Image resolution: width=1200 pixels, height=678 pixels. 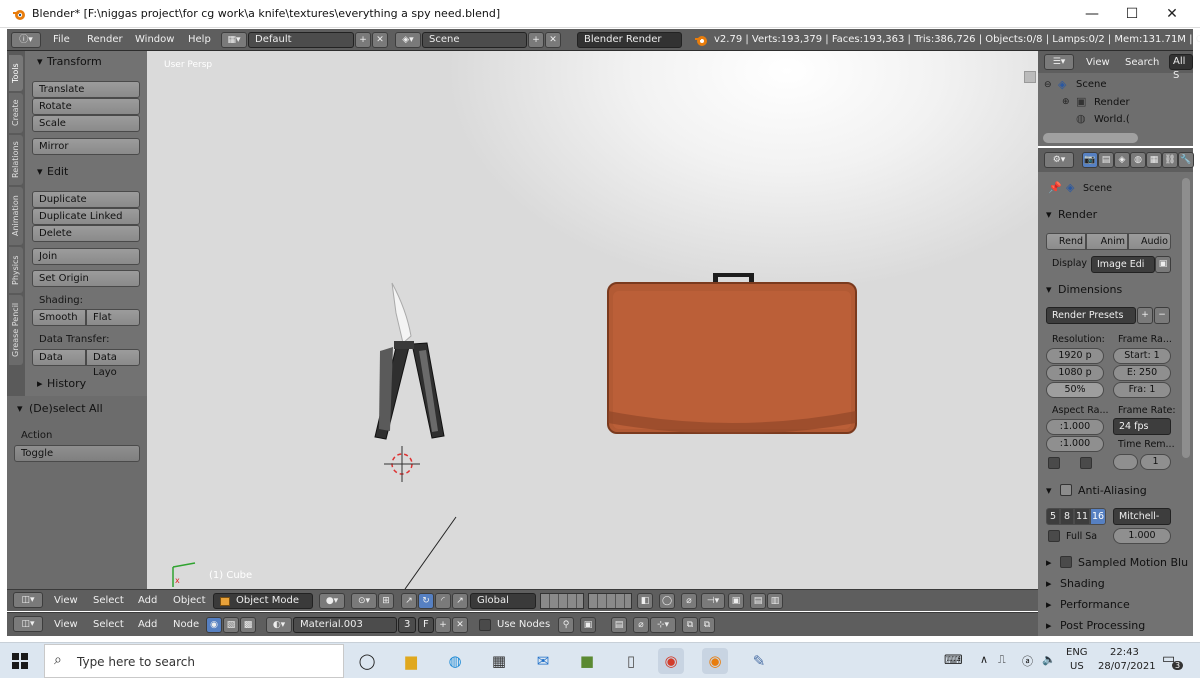 What do you see at coordinates (1162, 315) in the screenshot?
I see `remove-preset-icon: −` at bounding box center [1162, 315].